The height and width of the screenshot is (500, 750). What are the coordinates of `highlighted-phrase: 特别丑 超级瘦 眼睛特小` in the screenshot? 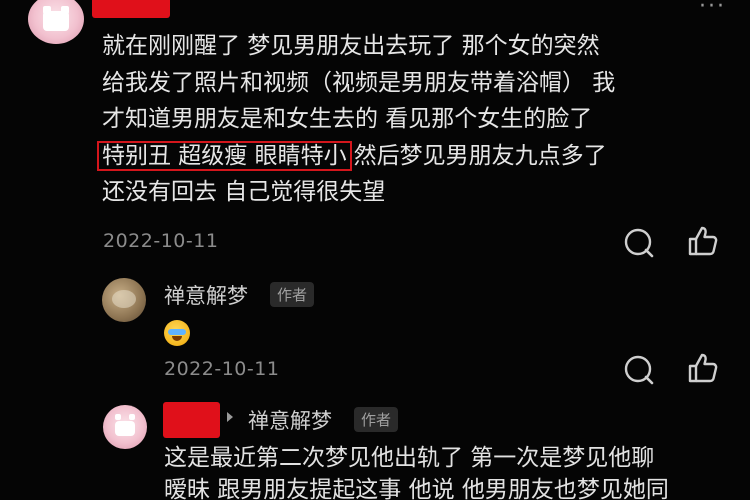 It's located at (224, 155).